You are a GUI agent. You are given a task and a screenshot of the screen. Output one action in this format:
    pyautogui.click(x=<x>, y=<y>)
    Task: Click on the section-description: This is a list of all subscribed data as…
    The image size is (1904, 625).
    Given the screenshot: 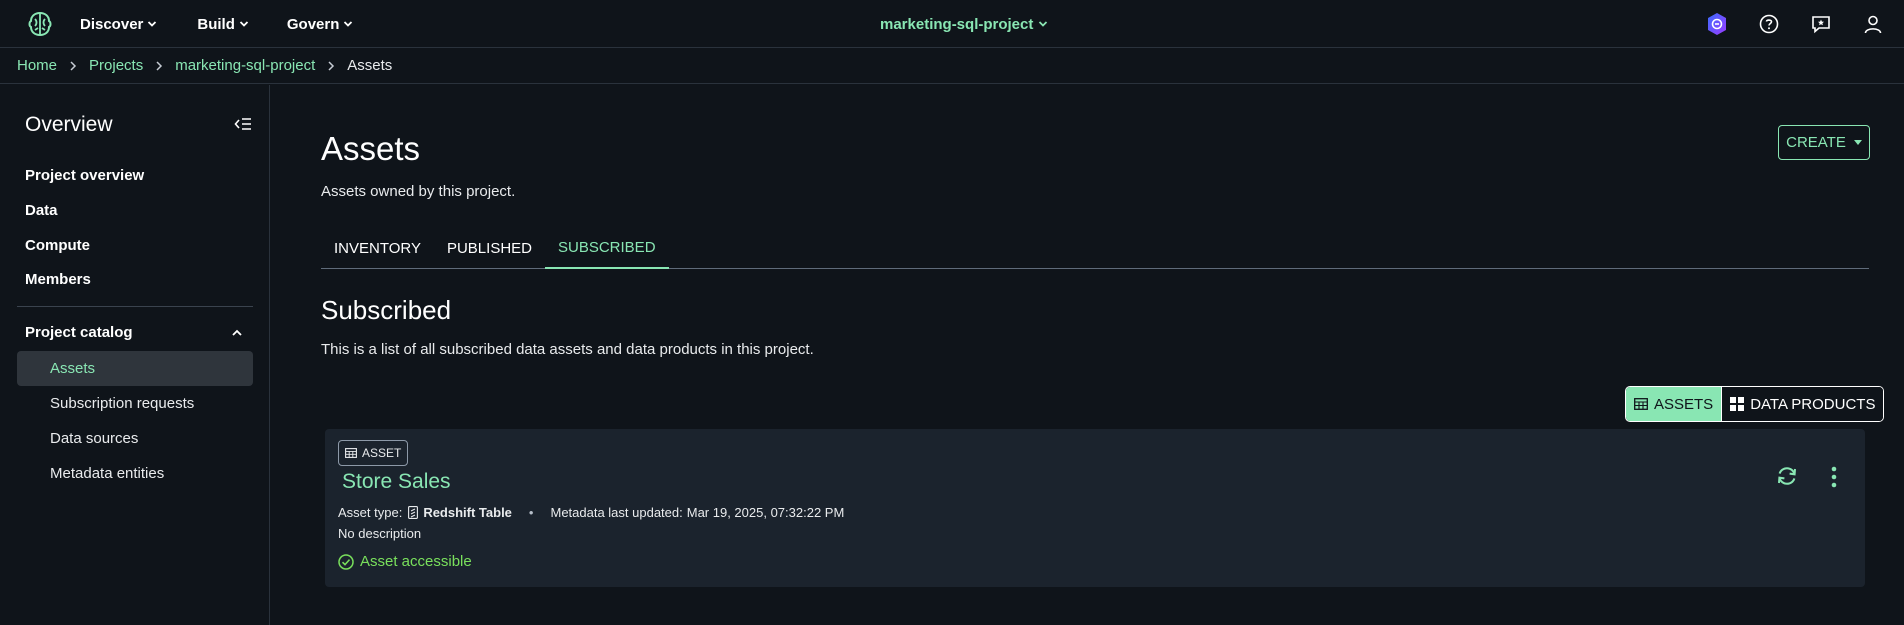 What is the action you would take?
    pyautogui.click(x=567, y=349)
    